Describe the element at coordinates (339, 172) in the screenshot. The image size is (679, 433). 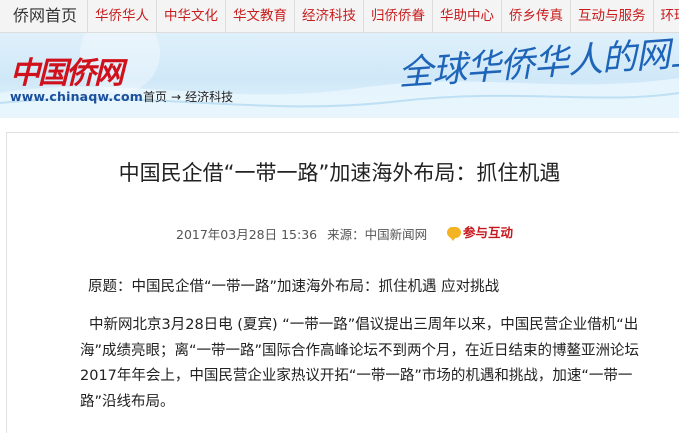
I see `article-title: 中国民企借“一带一路”加速海外布局：抓住机遇` at that location.